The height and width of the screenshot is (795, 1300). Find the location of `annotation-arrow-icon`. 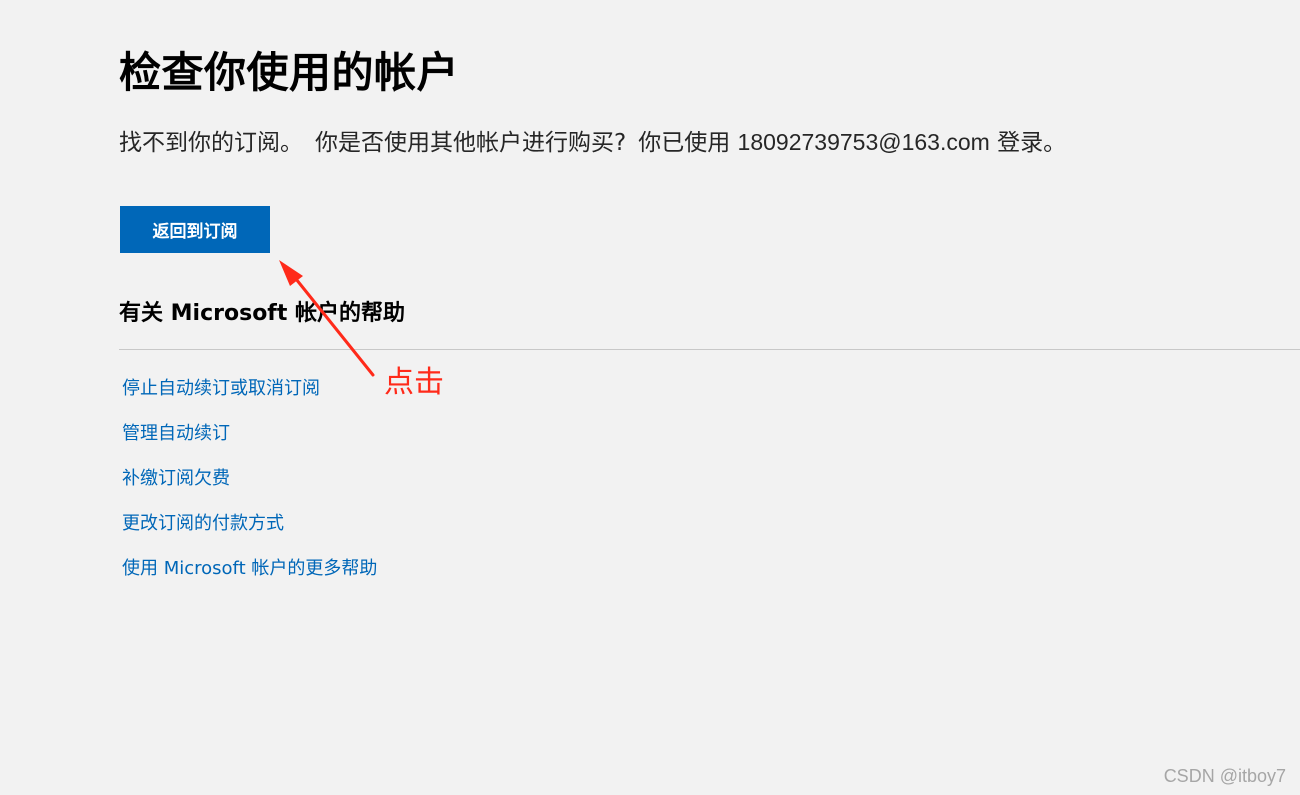

annotation-arrow-icon is located at coordinates (327, 318).